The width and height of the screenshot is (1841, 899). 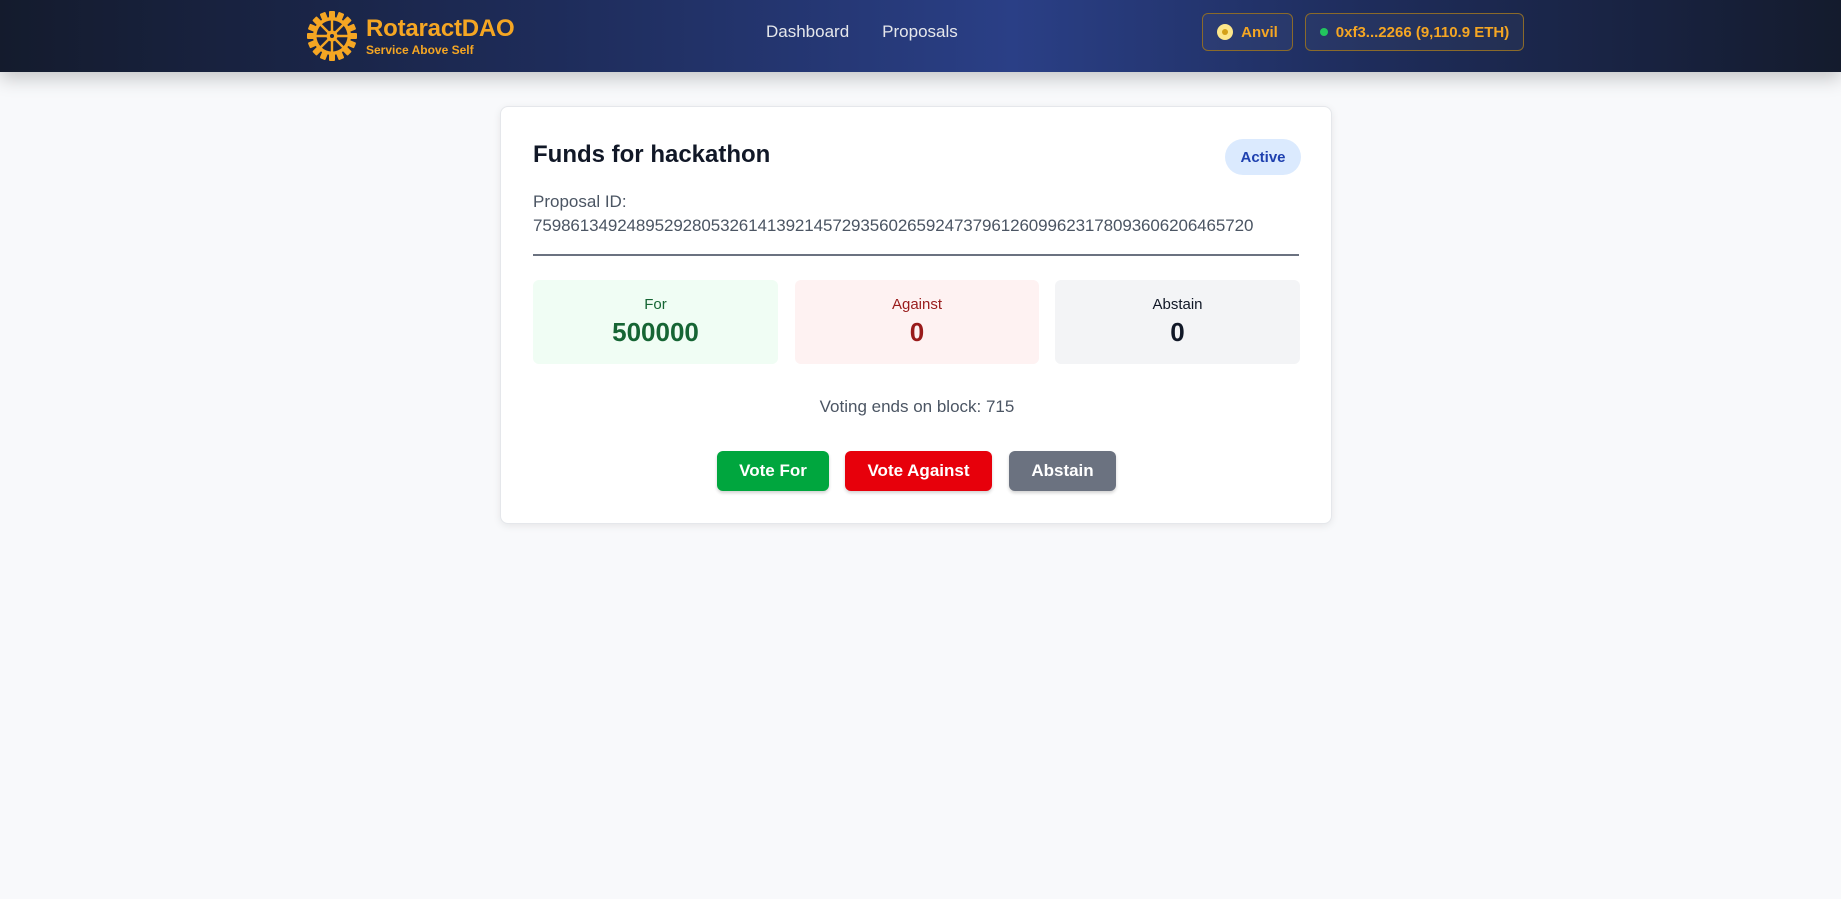 What do you see at coordinates (580, 201) in the screenshot?
I see `proposal-id-label: Proposal ID:` at bounding box center [580, 201].